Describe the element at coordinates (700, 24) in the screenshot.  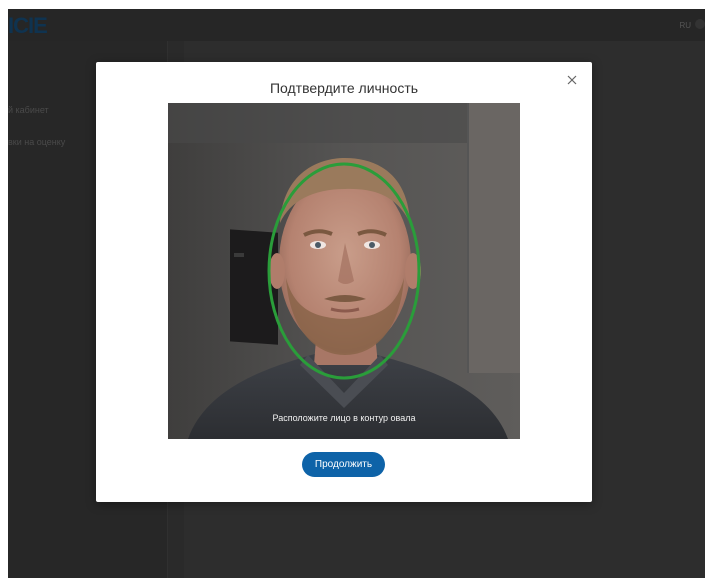
I see `user-avatar` at that location.